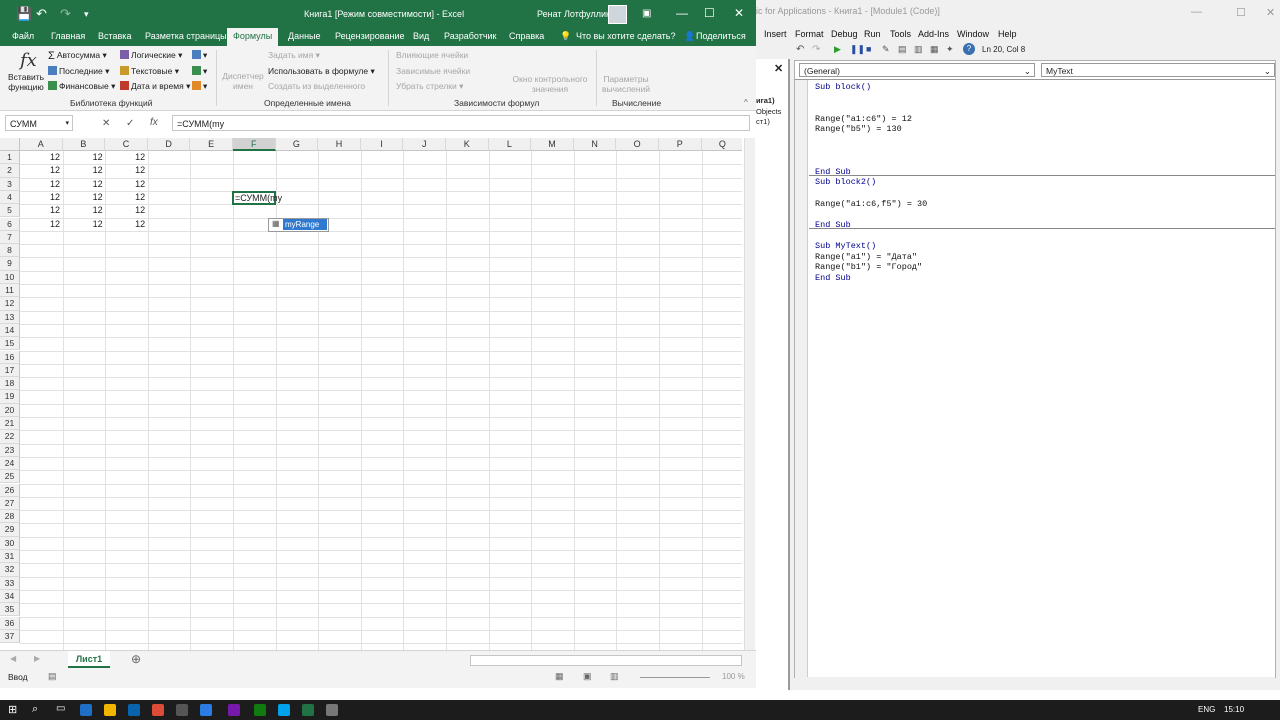 The width and height of the screenshot is (1280, 720). What do you see at coordinates (10, 330) in the screenshot?
I see `row-header: 14` at bounding box center [10, 330].